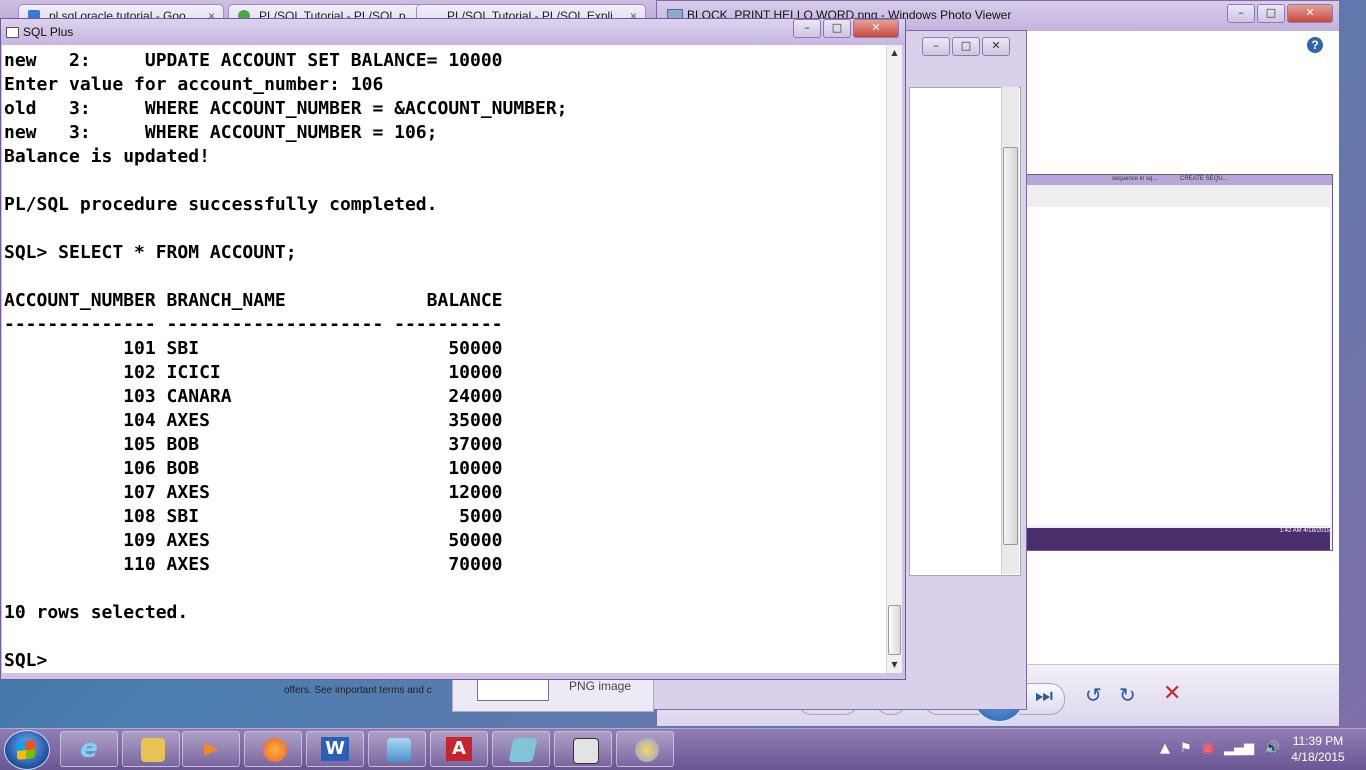 This screenshot has height=770, width=1366. I want to click on result-row: 110 AXES 70000, so click(253, 564).